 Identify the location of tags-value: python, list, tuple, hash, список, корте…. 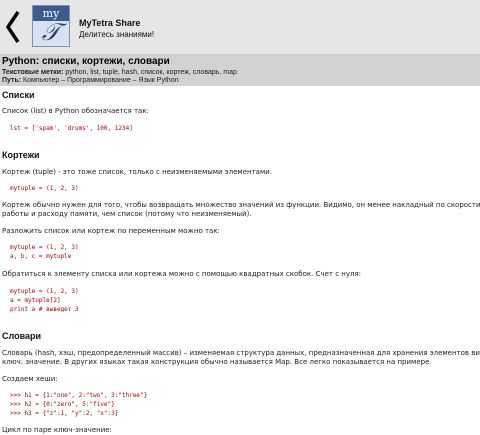
(151, 72).